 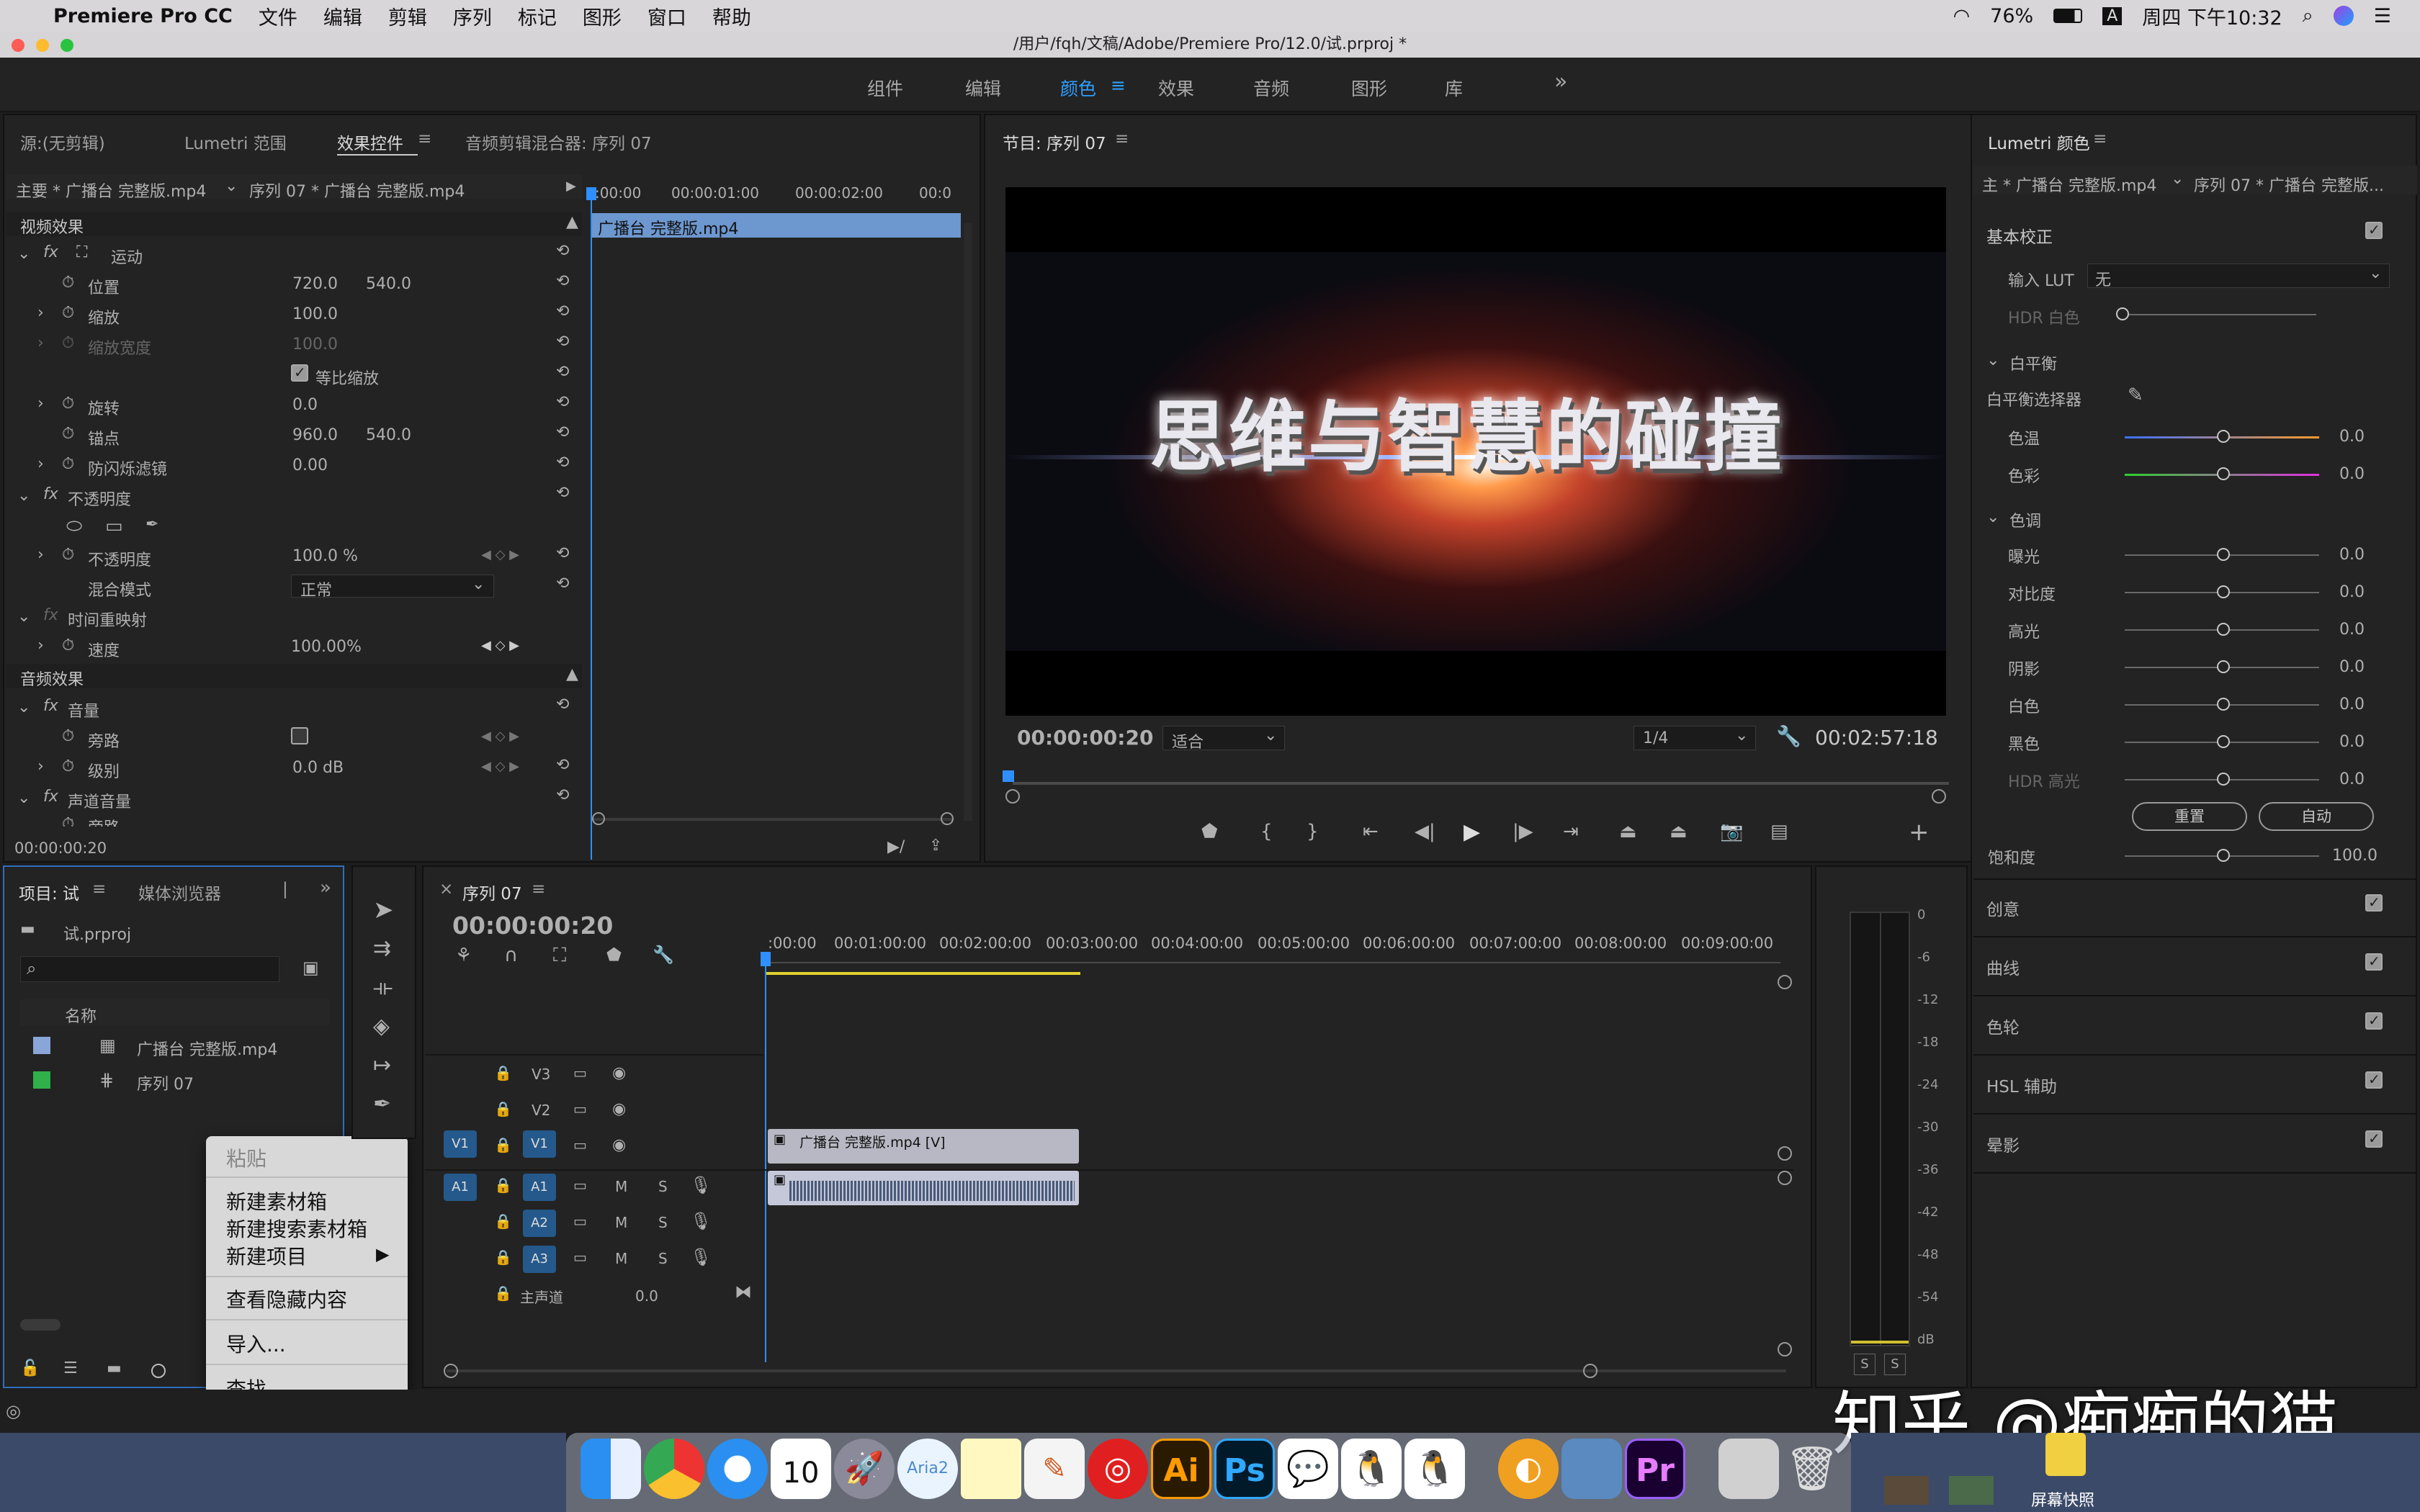 I want to click on mini-ruler, so click(x=776, y=186).